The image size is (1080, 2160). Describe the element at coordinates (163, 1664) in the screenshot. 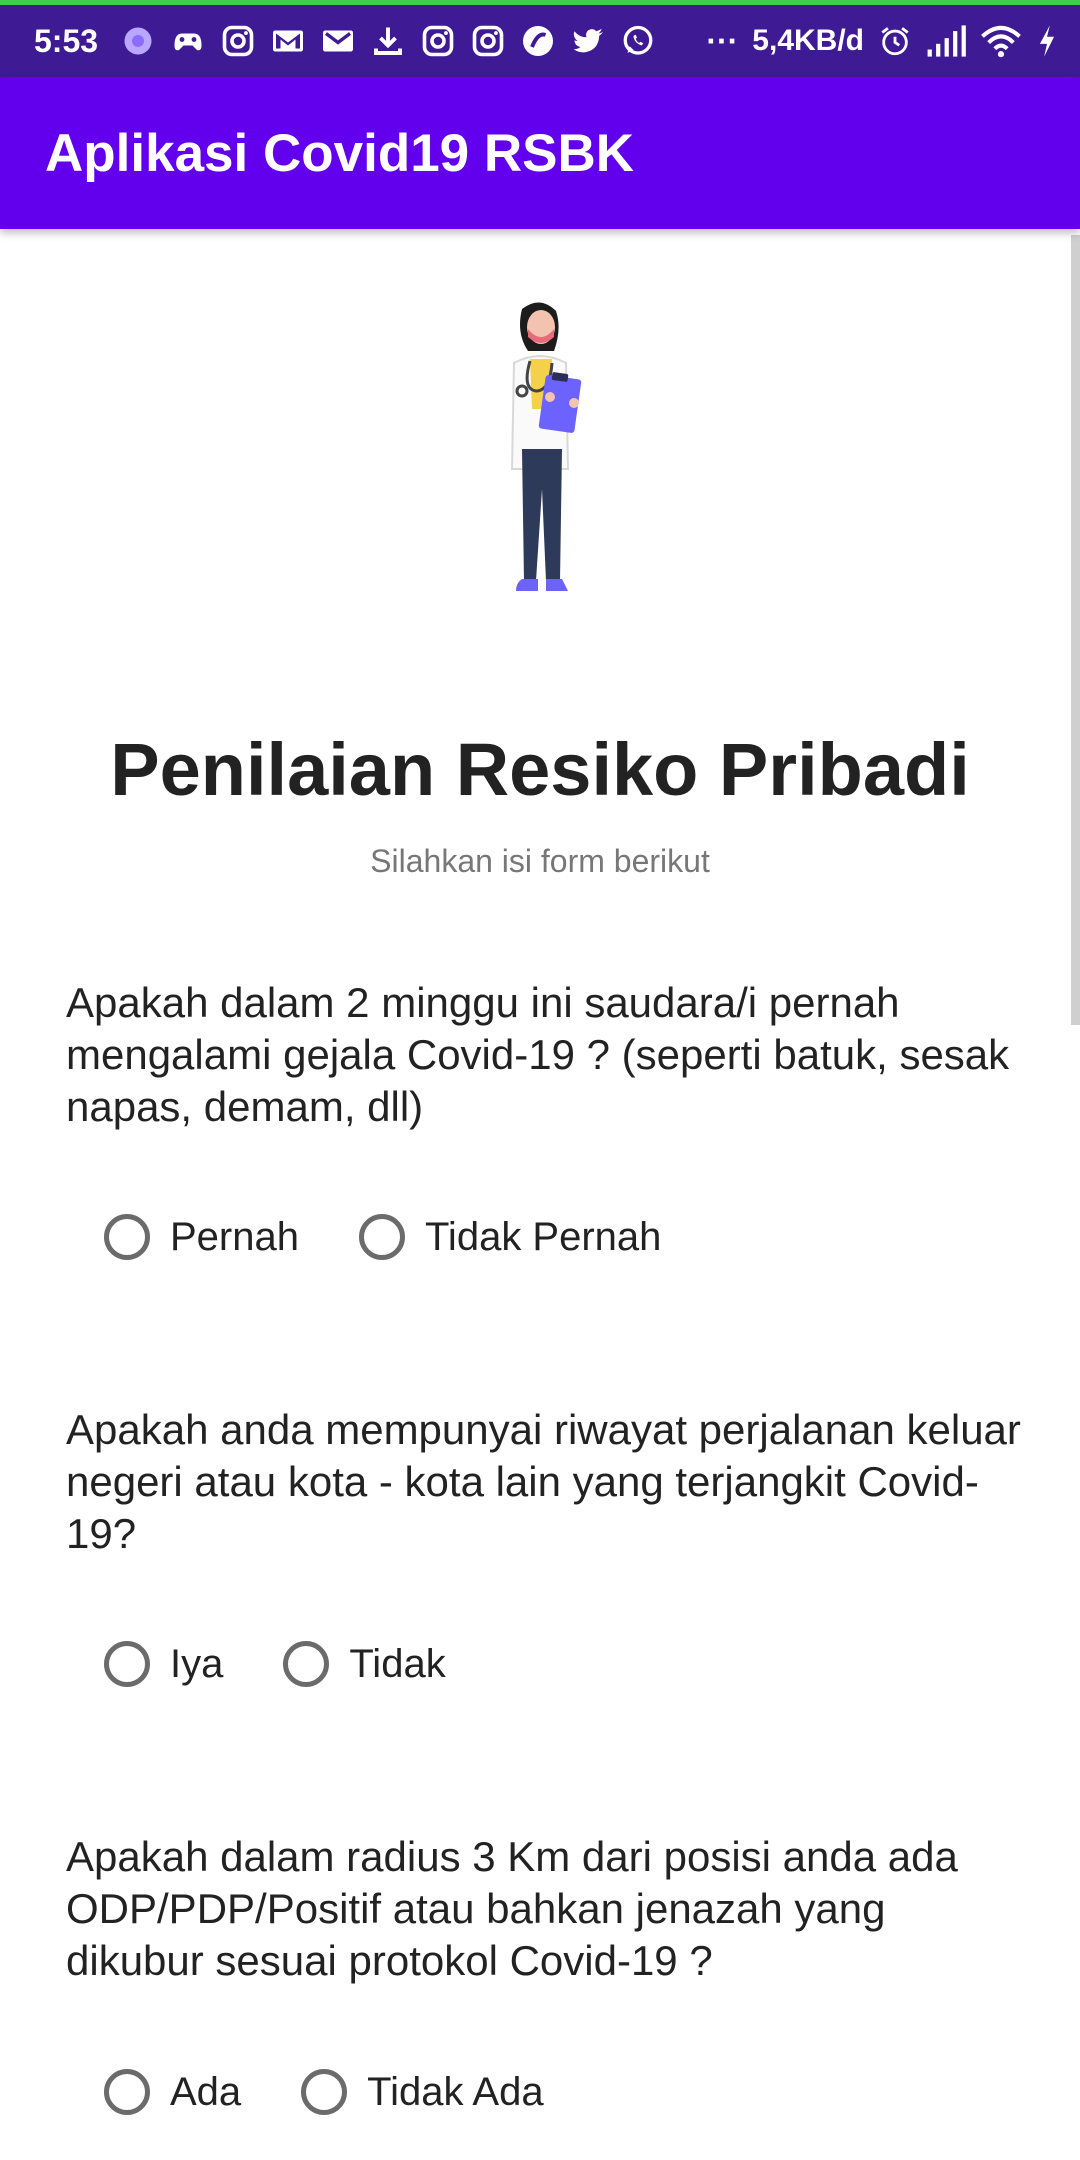

I see `radio-iya: Iya` at that location.